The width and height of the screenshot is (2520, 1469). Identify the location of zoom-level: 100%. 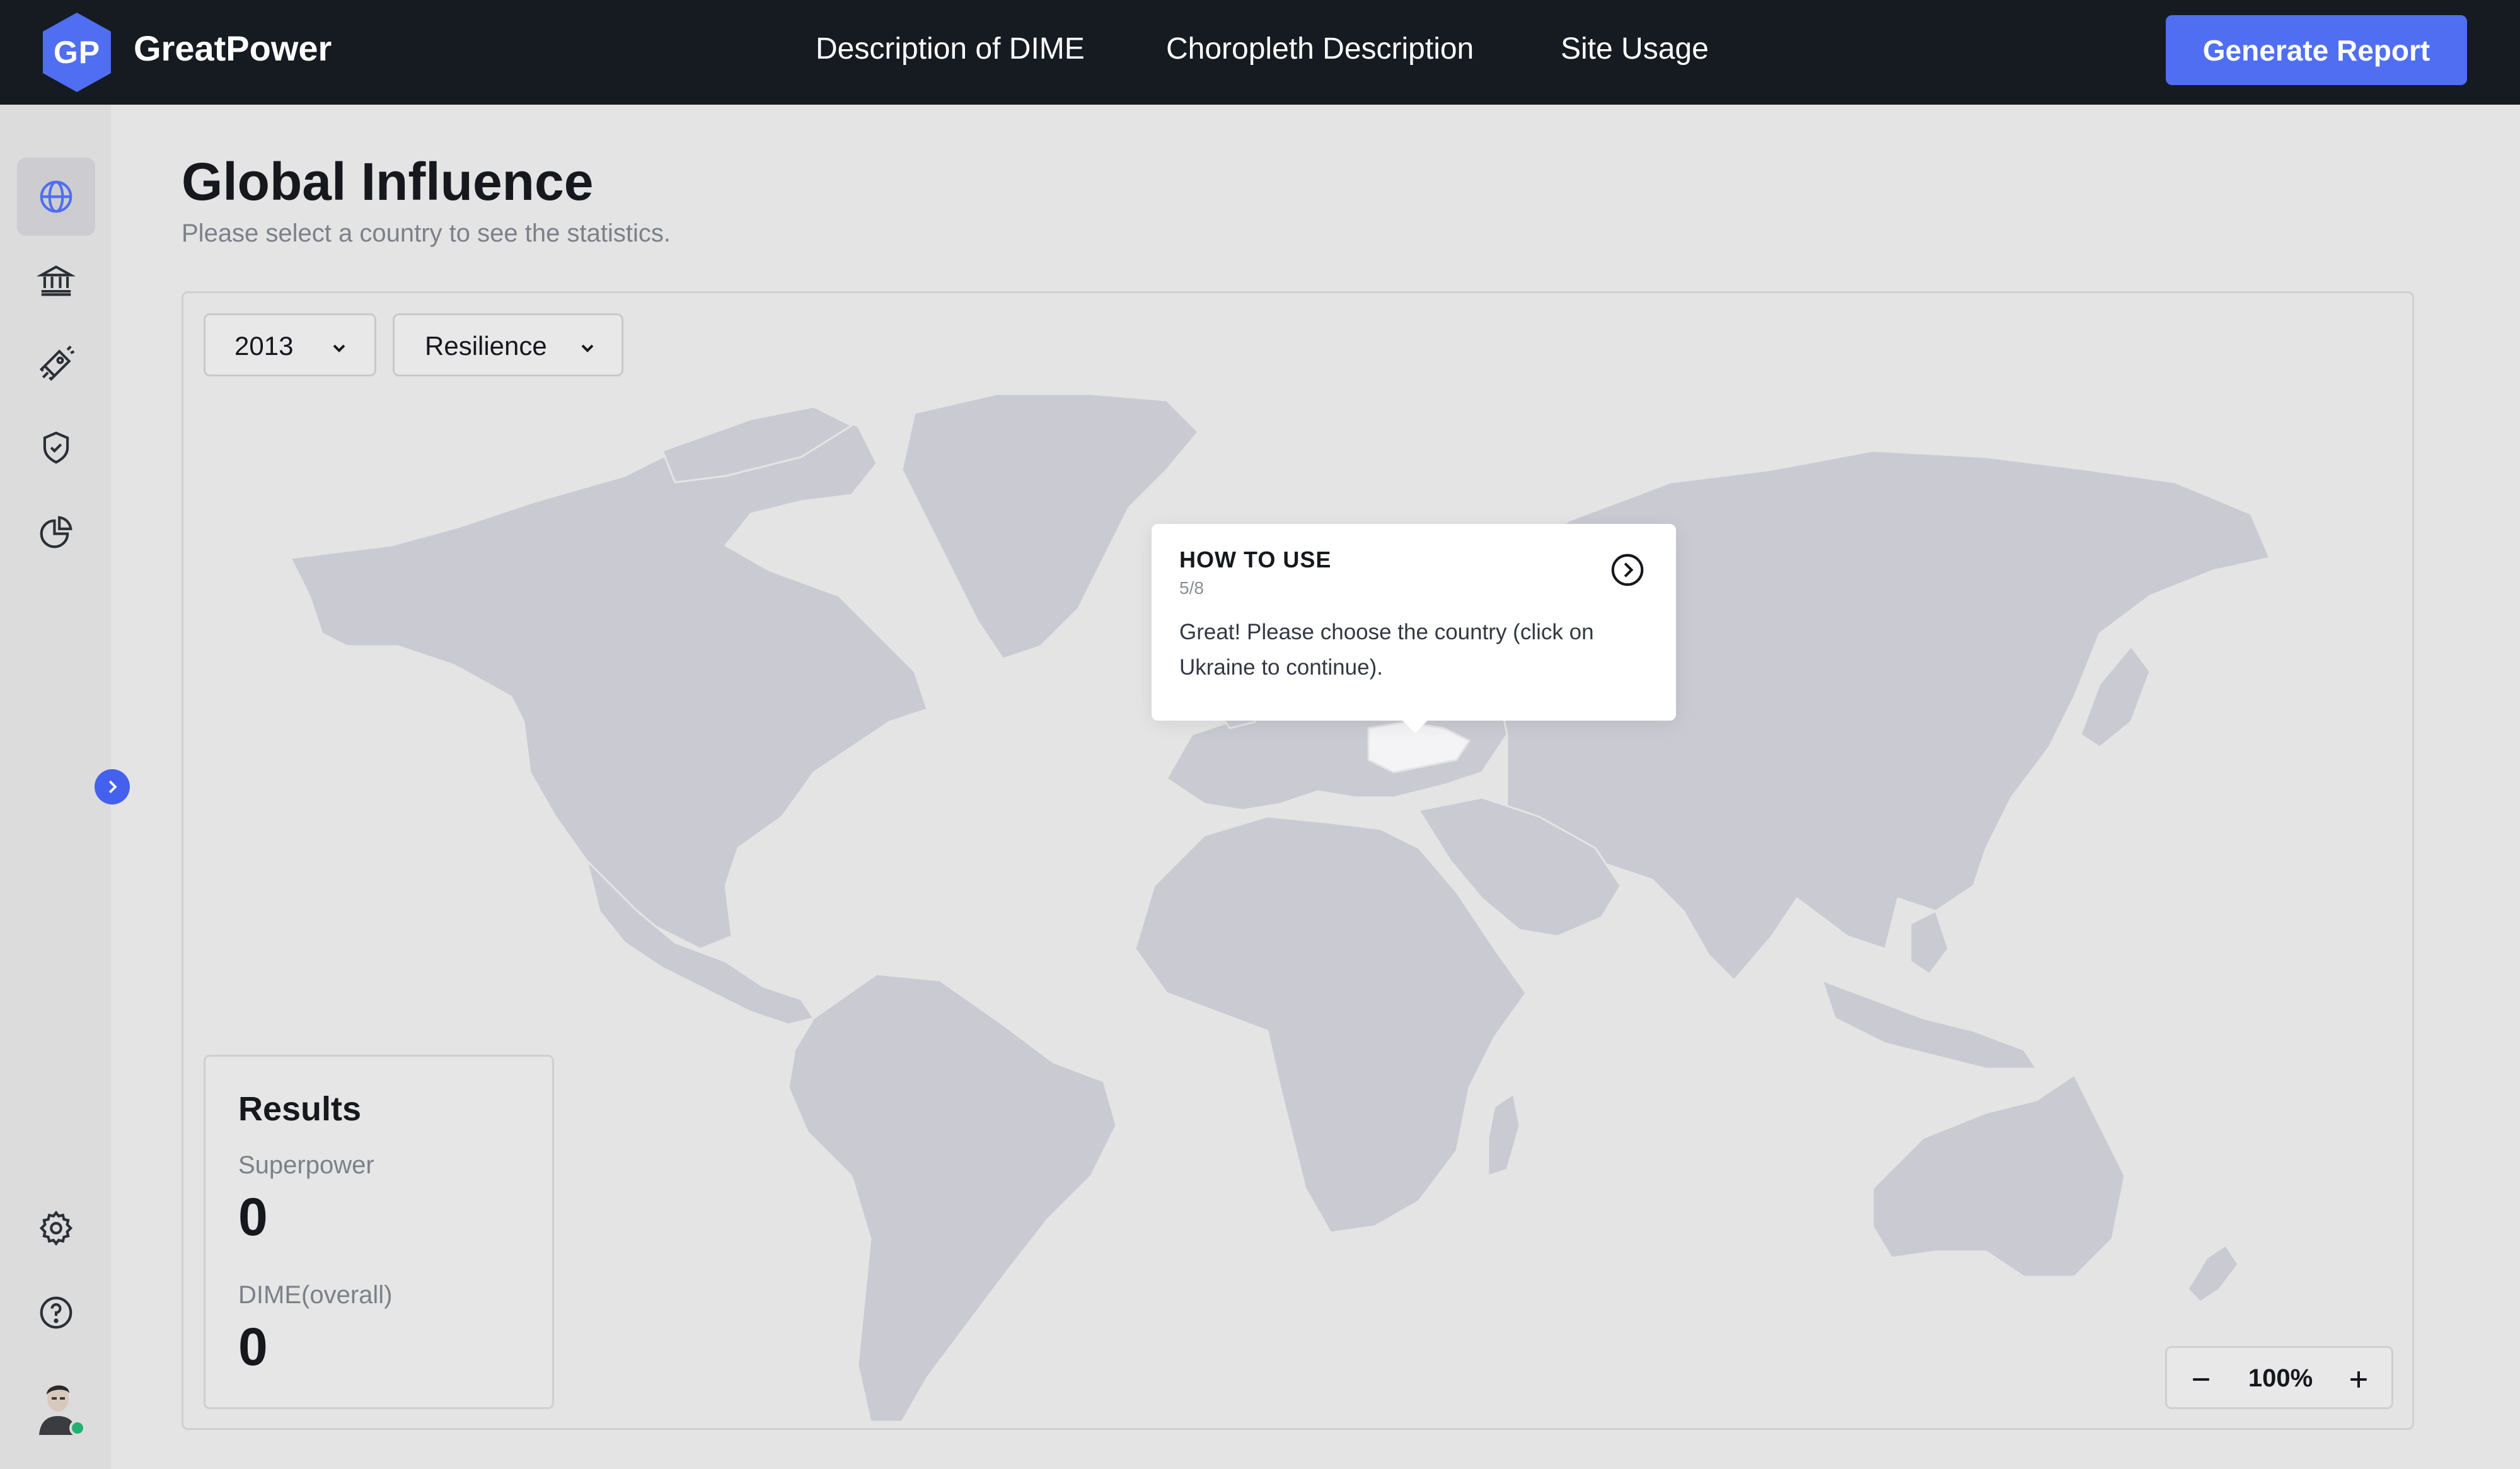
(2280, 1378).